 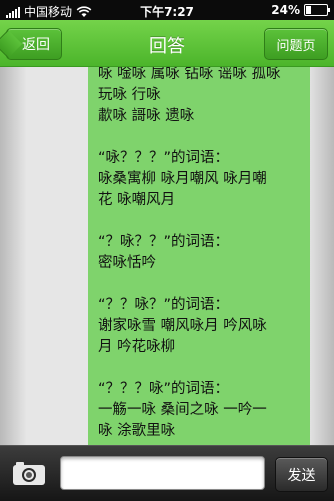 I want to click on question-page-button-label: 问题页, so click(x=296, y=46).